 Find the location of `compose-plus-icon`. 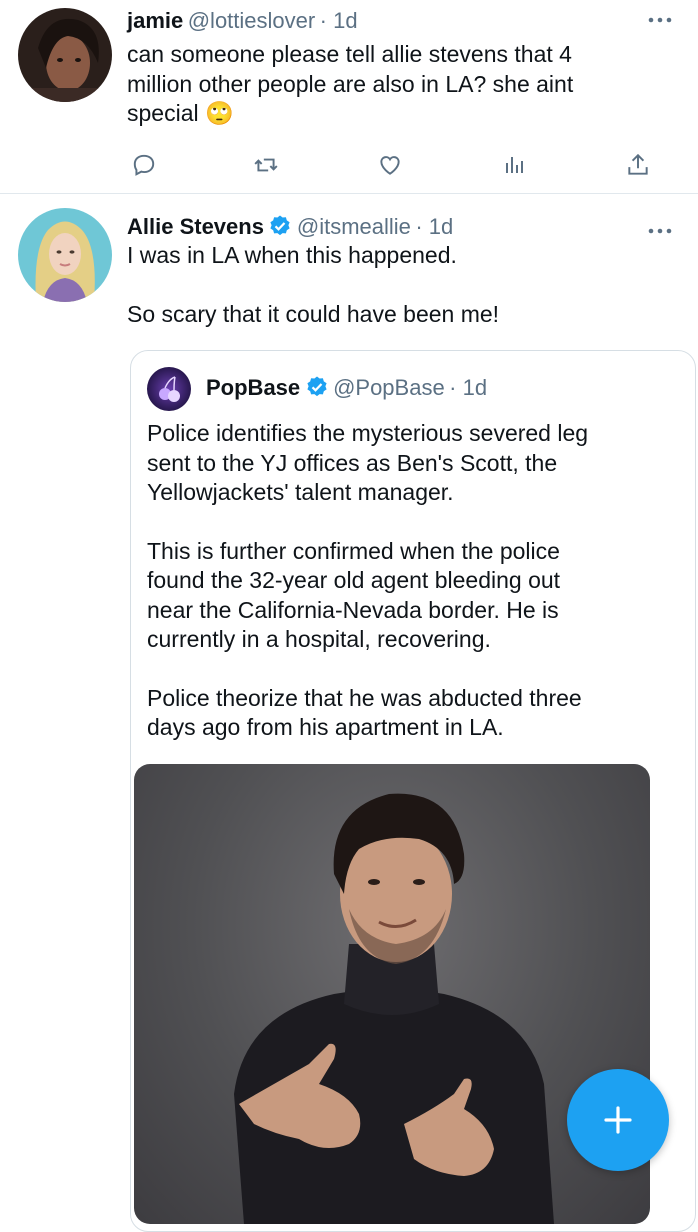

compose-plus-icon is located at coordinates (618, 1120).